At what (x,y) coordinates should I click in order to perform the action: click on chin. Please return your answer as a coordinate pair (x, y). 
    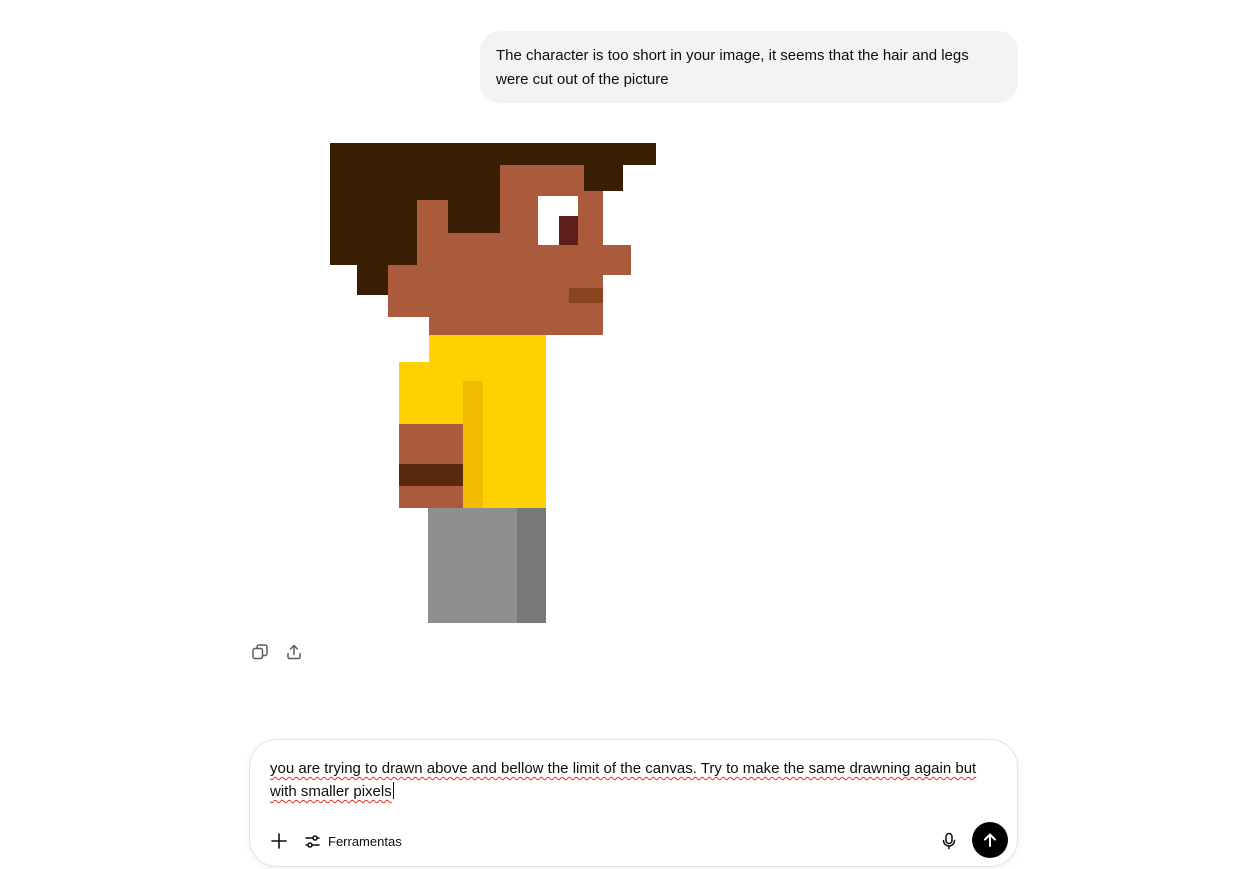
    Looking at the image, I should click on (516, 326).